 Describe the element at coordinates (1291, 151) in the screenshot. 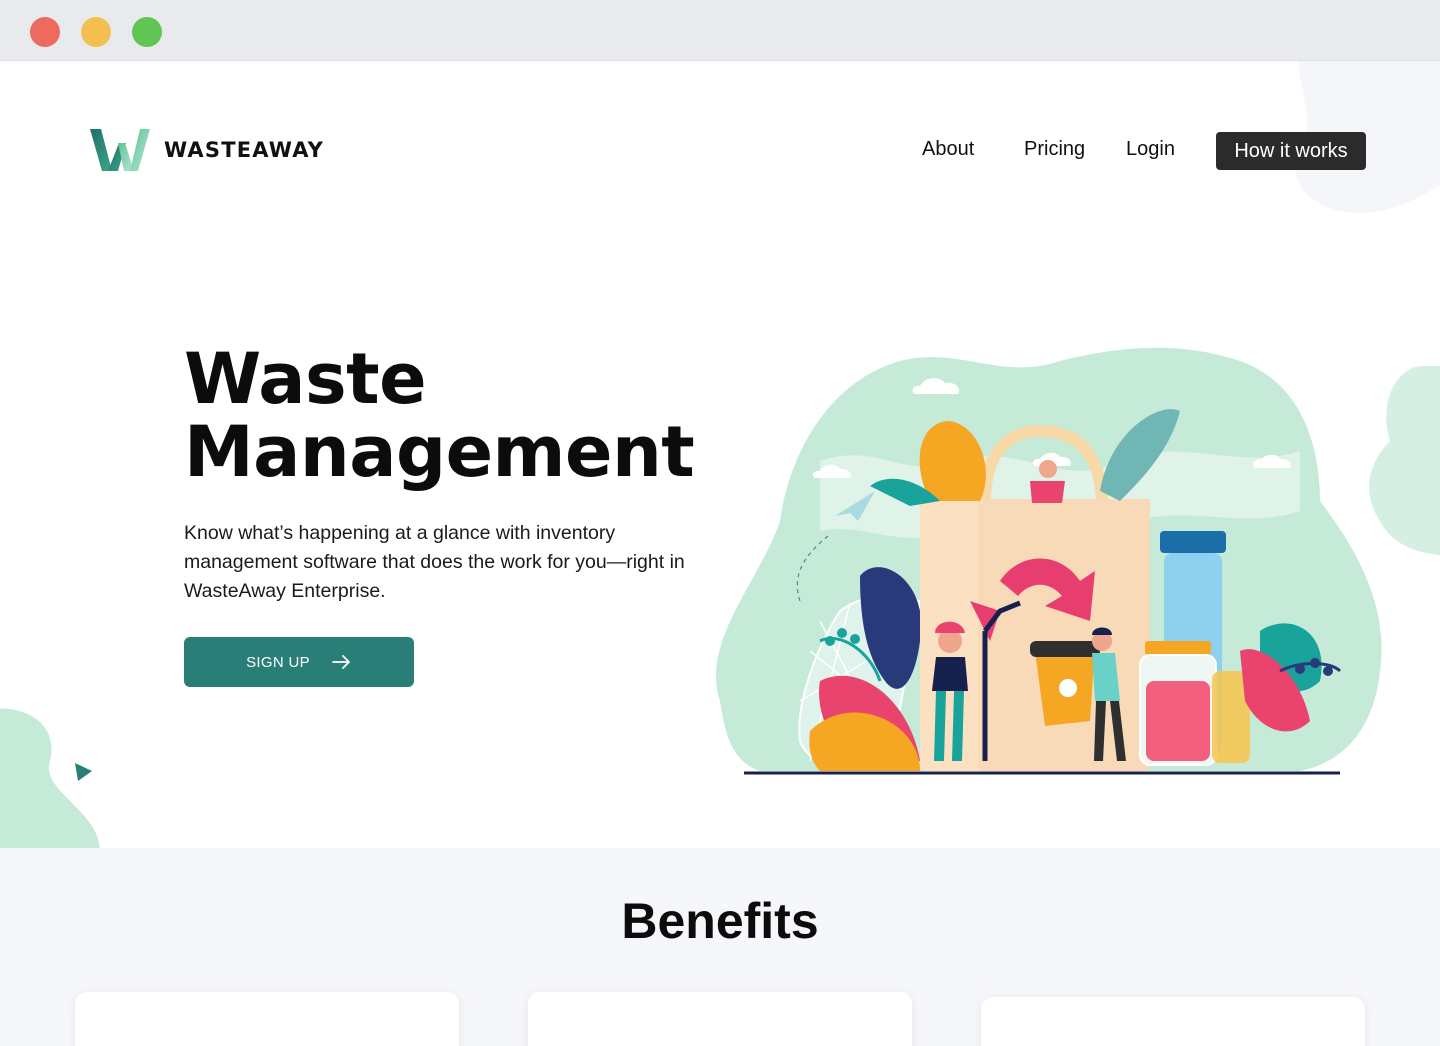

I see `how-it-works-button: How it works` at that location.